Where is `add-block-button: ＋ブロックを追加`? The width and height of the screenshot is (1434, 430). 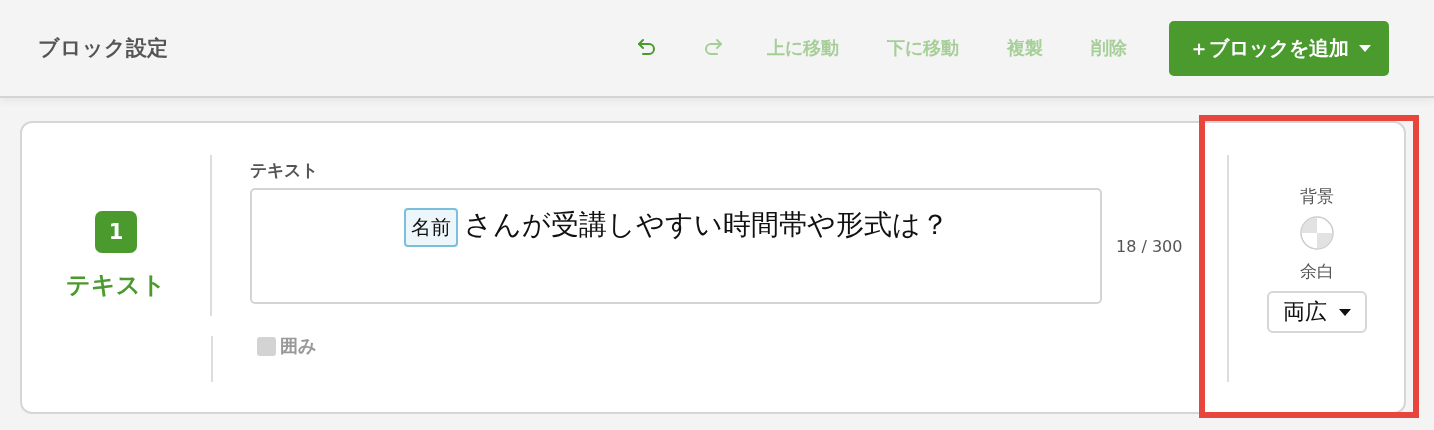 add-block-button: ＋ブロックを追加 is located at coordinates (1279, 48).